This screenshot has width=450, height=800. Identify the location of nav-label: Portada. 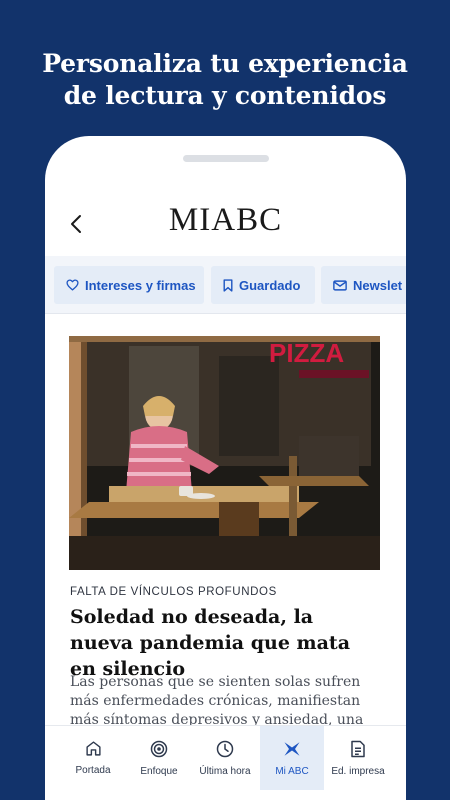
(93, 770).